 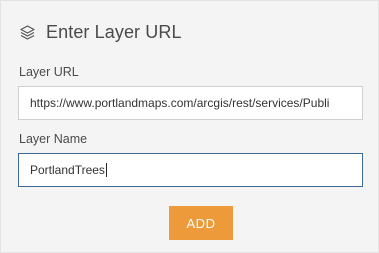 What do you see at coordinates (53, 139) in the screenshot?
I see `layer-name-label: Layer Name` at bounding box center [53, 139].